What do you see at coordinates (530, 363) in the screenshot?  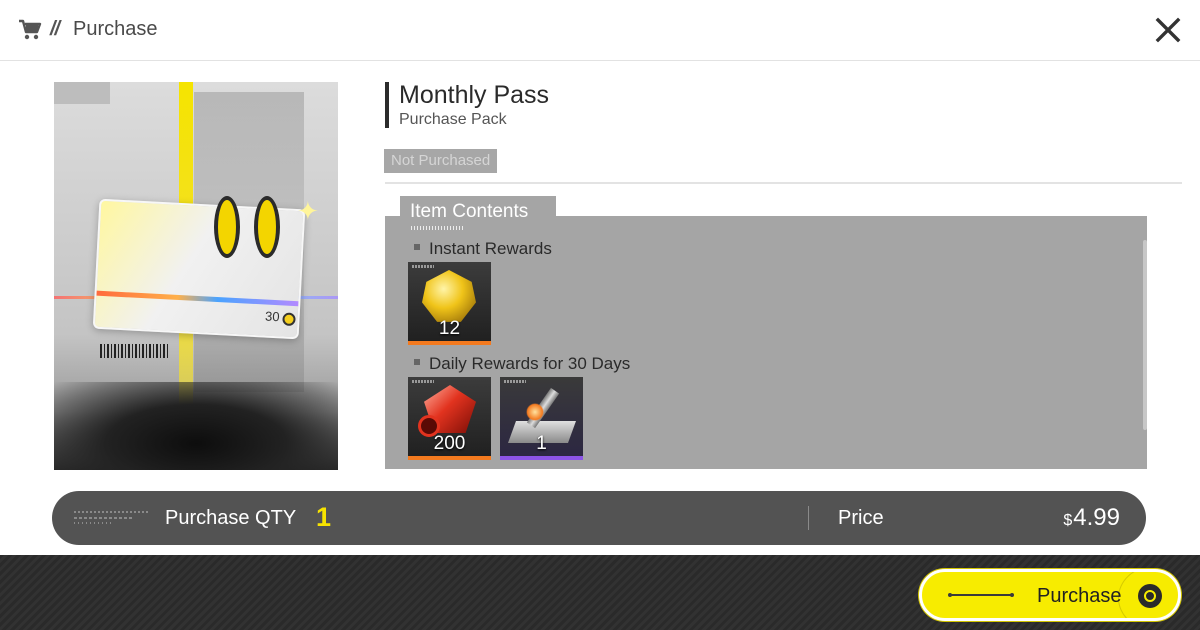 I see `section-label-text: Daily Rewards for 30 Days` at bounding box center [530, 363].